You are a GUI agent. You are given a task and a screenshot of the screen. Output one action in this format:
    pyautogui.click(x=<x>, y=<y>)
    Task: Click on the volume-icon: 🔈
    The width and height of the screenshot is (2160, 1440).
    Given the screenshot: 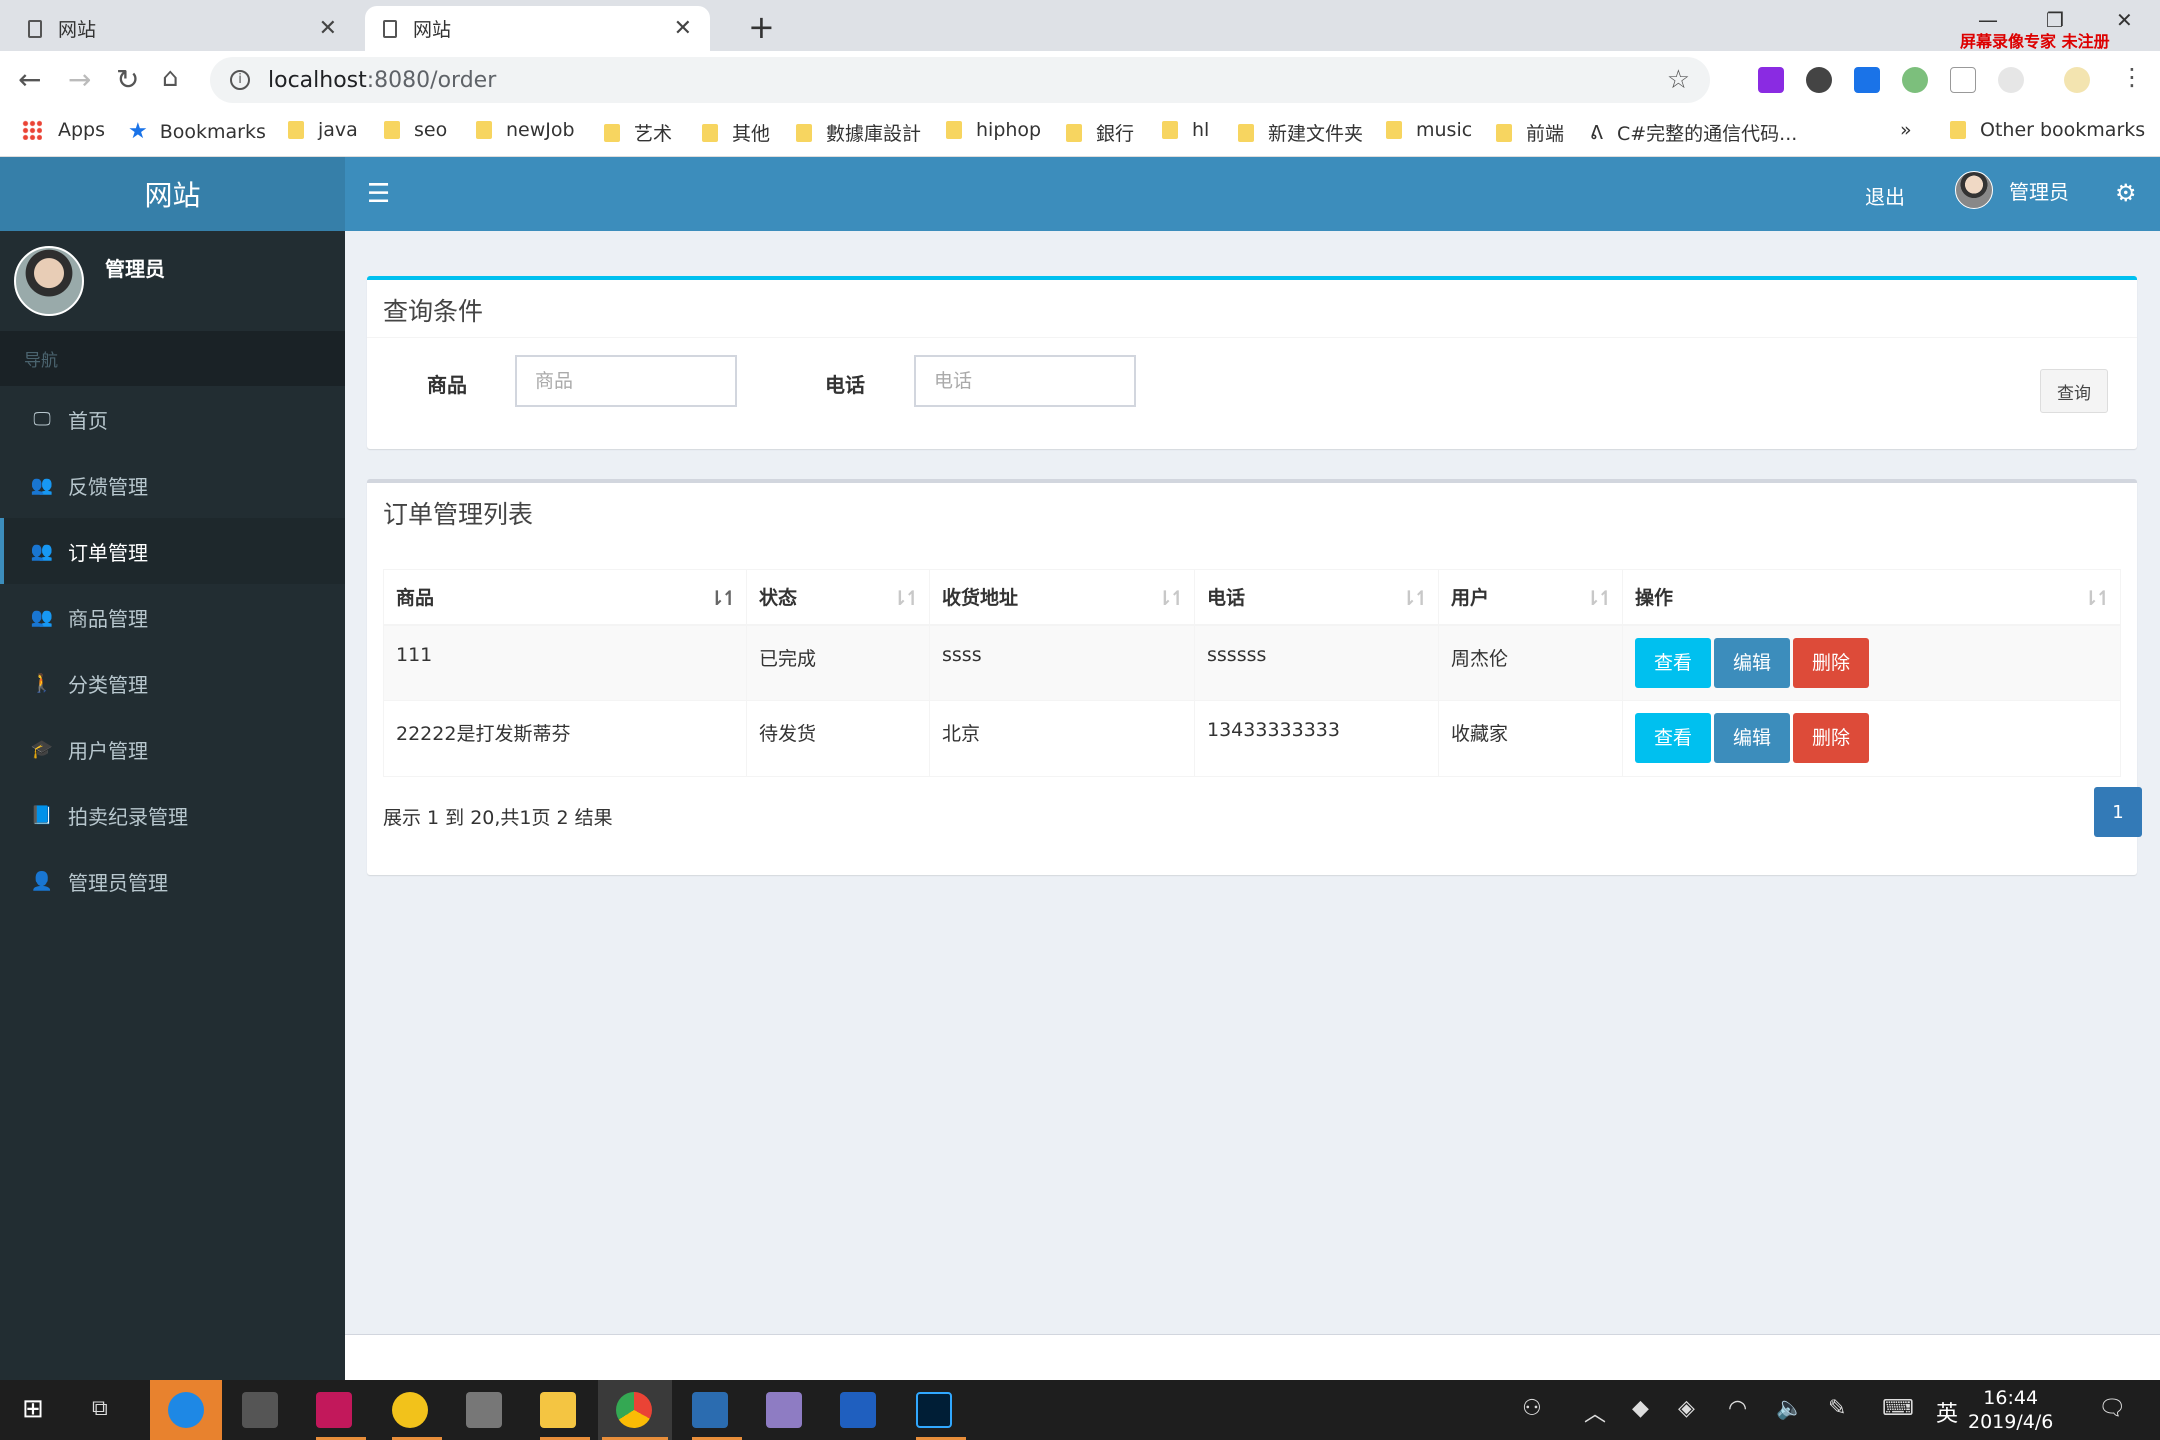 What is the action you would take?
    pyautogui.click(x=1789, y=1408)
    